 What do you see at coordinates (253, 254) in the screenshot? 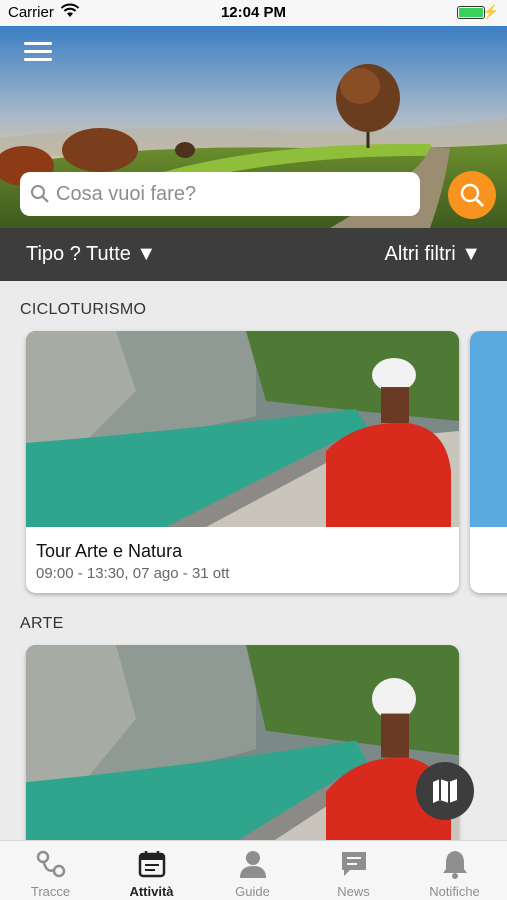
I see `filter-bar: Tipo ? Tutte ▼ Altri filtri ▼` at bounding box center [253, 254].